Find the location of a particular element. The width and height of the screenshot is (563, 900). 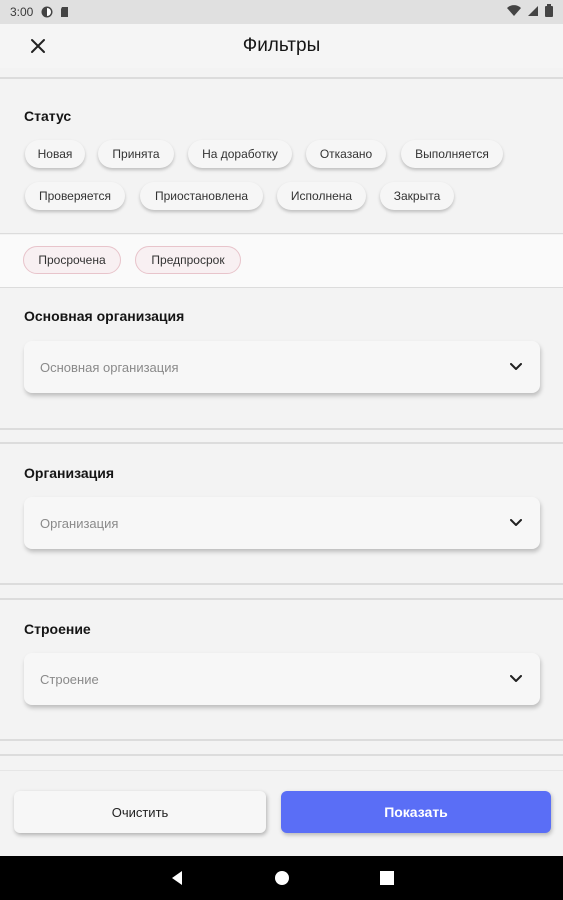

org-placeholder: Организация is located at coordinates (79, 523).